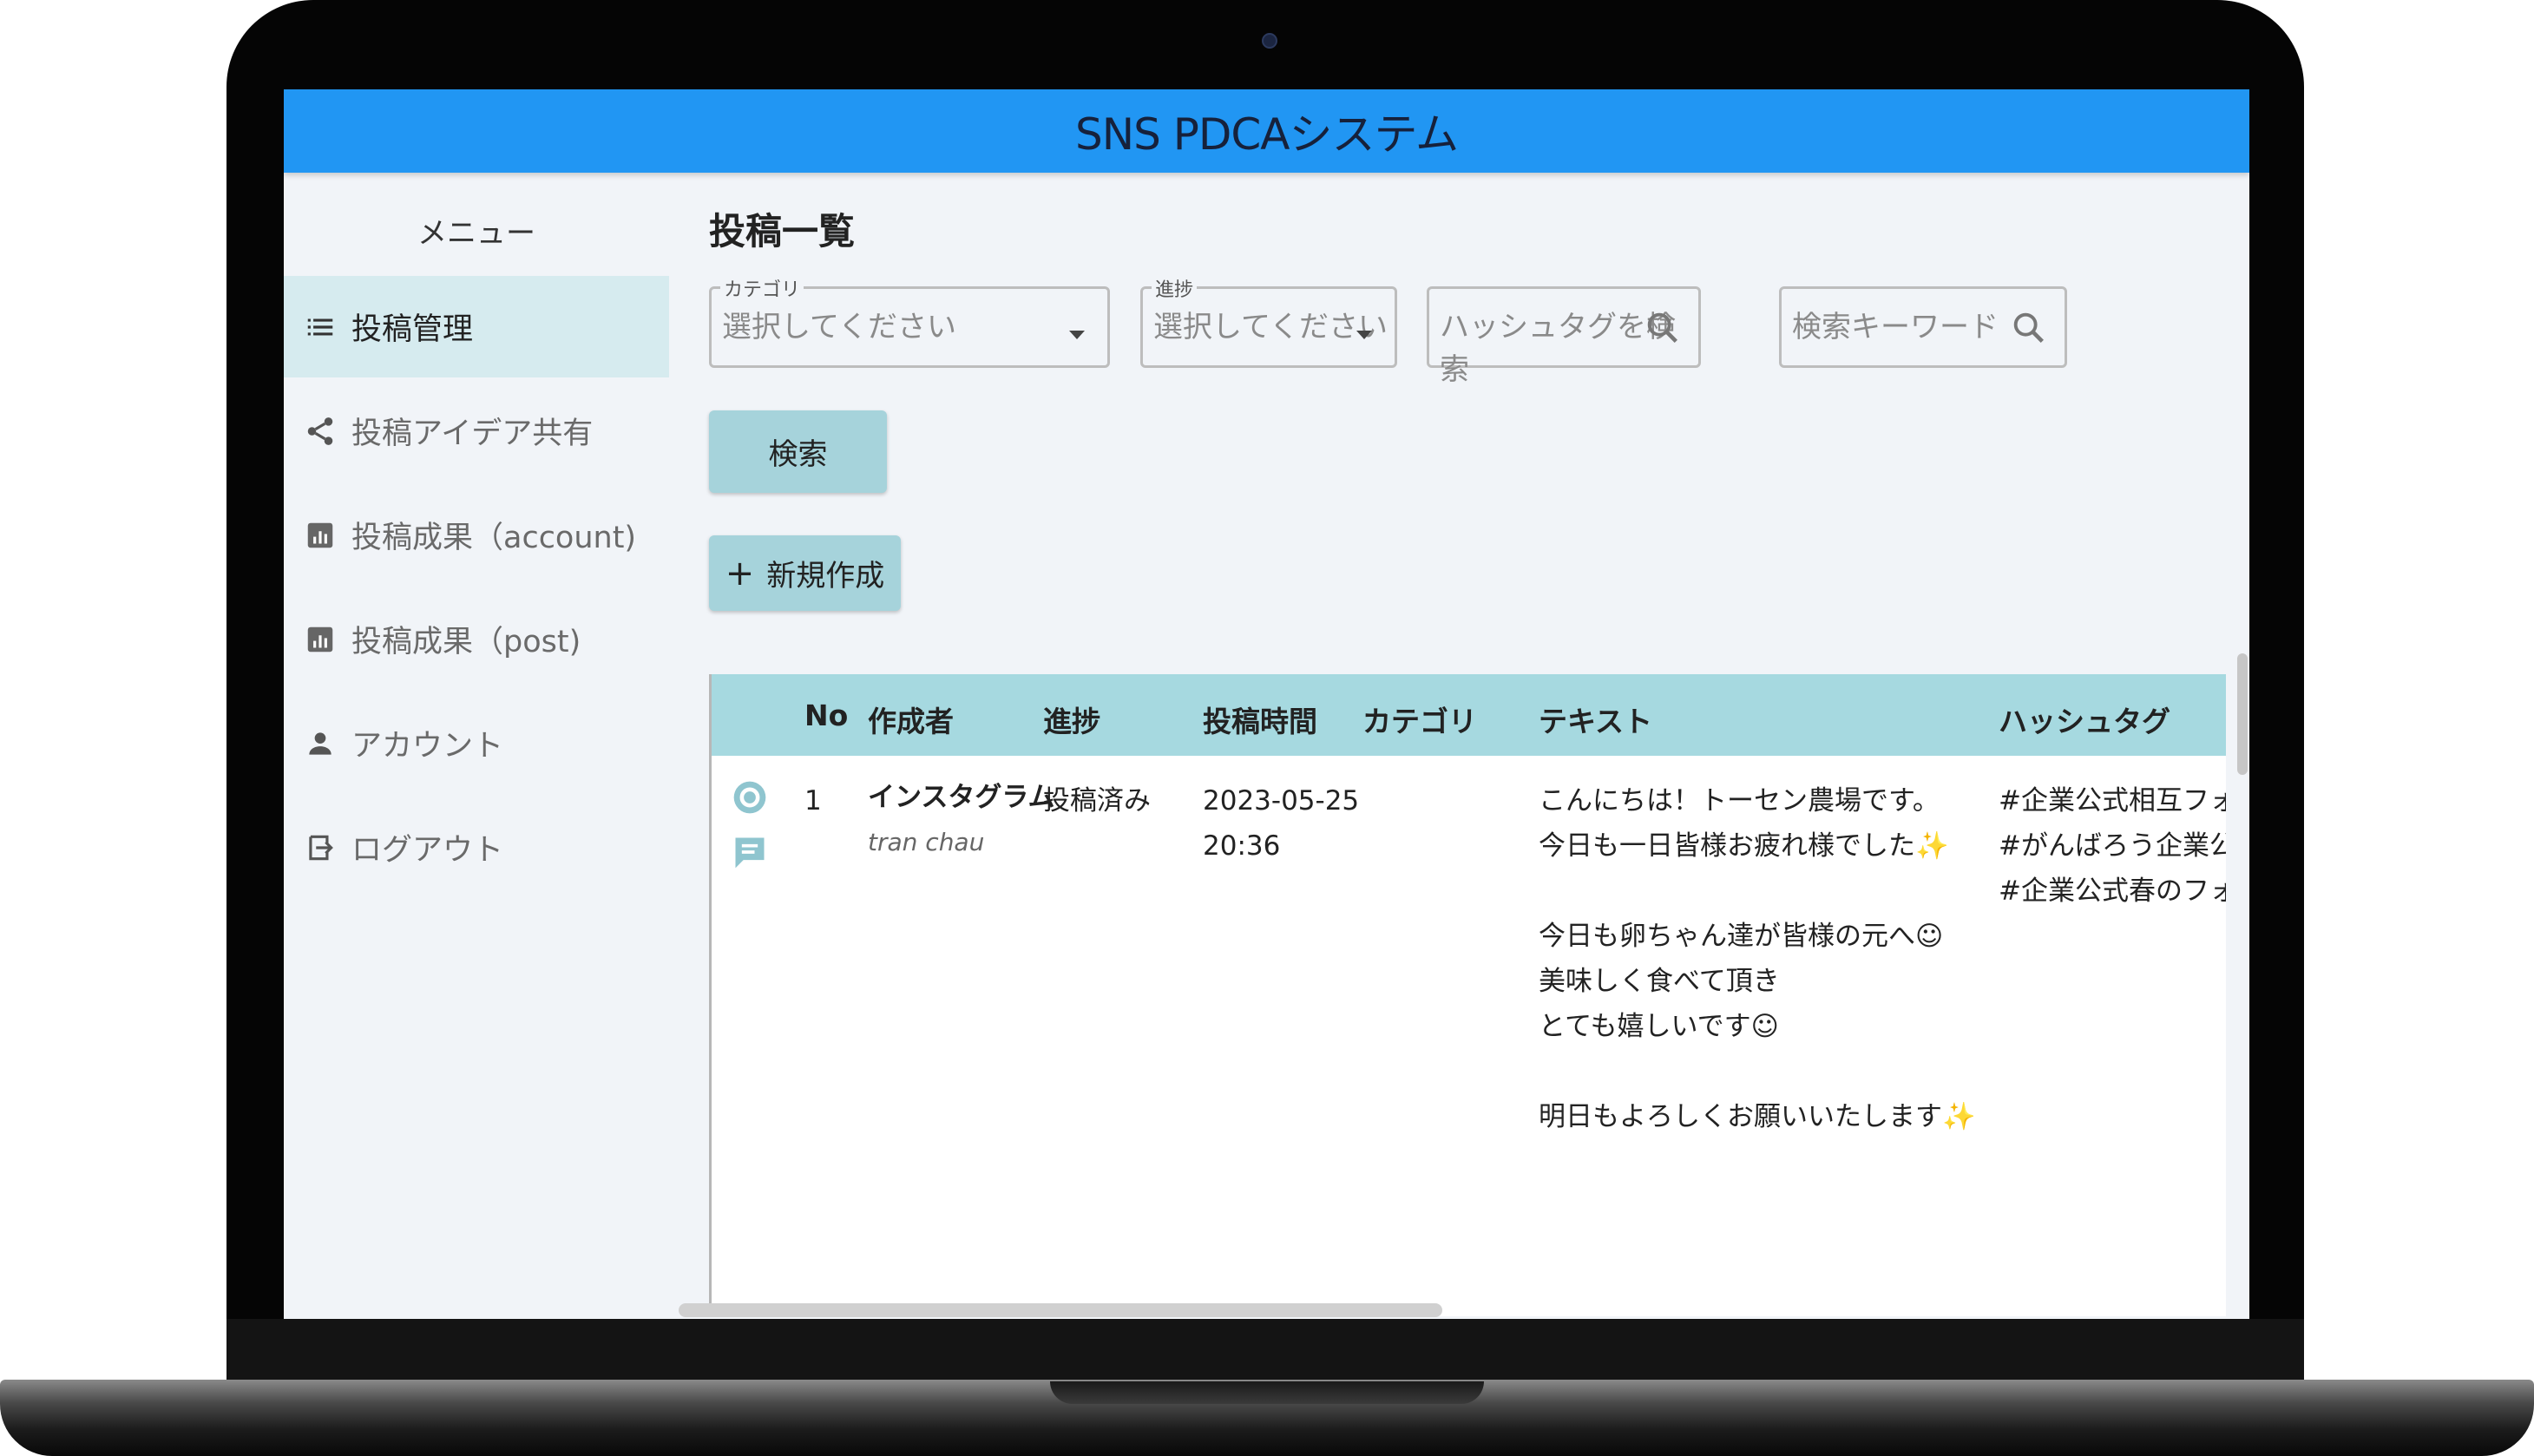 The image size is (2534, 1456). I want to click on laptop-bezel, so click(1265, 1349).